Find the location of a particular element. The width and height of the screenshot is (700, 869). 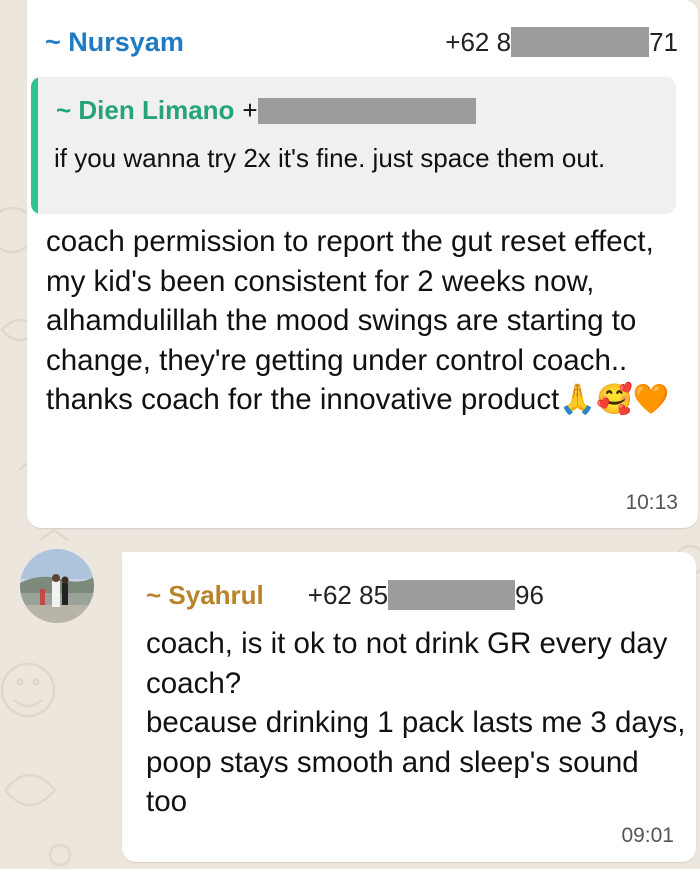

quote-sender-name: ~ Dien Limano is located at coordinates (145, 110).